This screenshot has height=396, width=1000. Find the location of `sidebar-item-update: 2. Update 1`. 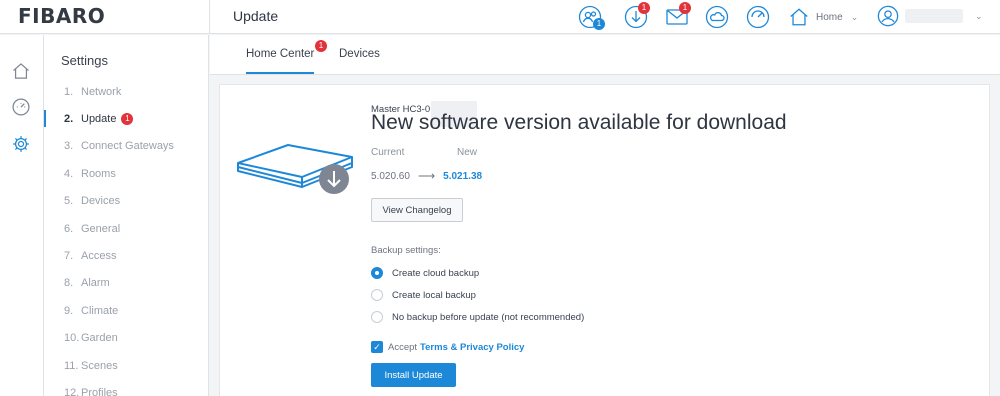

sidebar-item-update: 2. Update 1 is located at coordinates (126, 118).